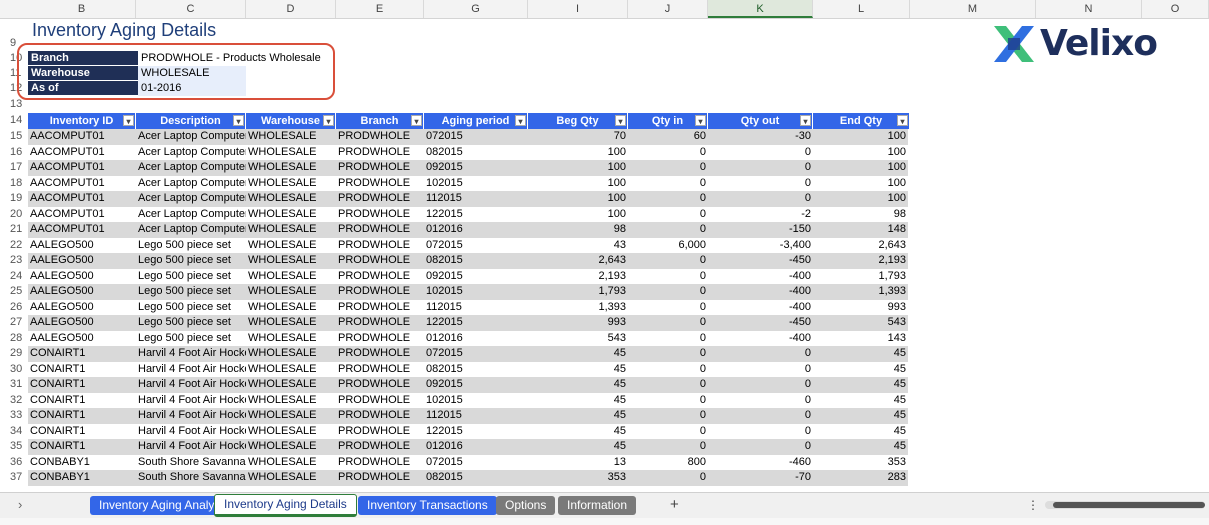 This screenshot has width=1209, height=525. Describe the element at coordinates (668, 463) in the screenshot. I see `table-cell-qty-in: 800` at that location.